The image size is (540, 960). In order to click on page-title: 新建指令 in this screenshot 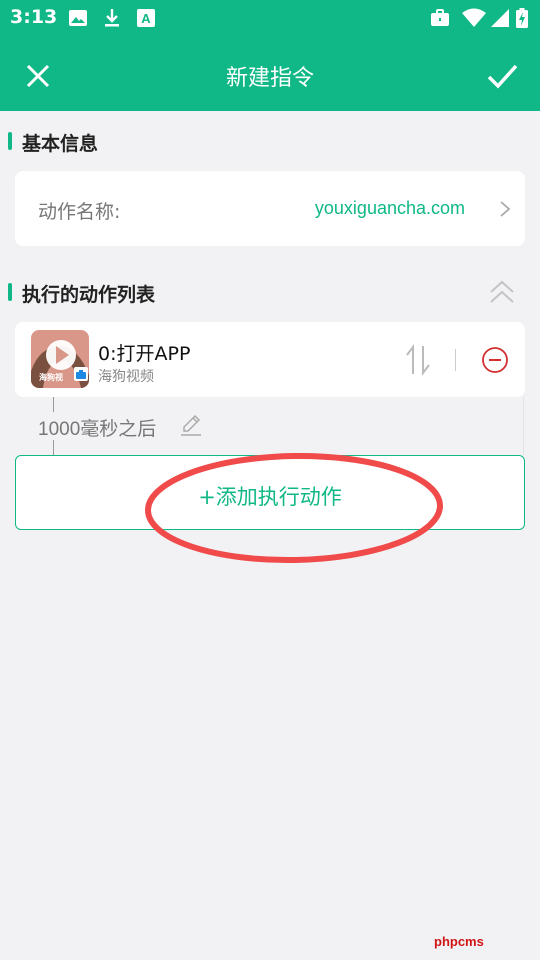, I will do `click(269, 78)`.